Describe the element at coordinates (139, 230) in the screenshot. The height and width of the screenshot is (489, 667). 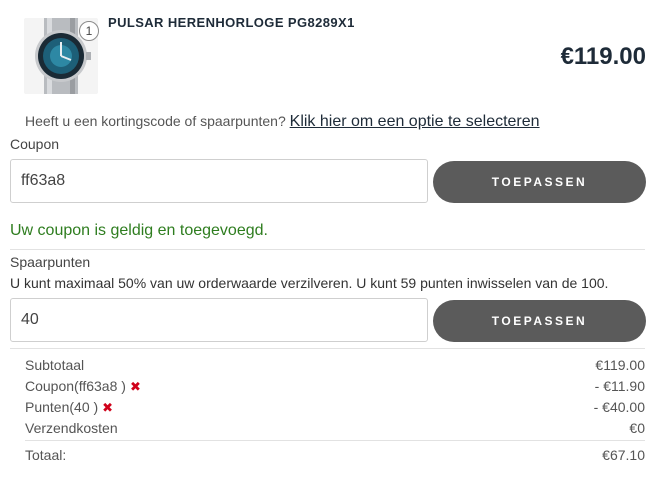
I see `coupon-success-message: Uw coupon is geldig en toegevoegd.` at that location.